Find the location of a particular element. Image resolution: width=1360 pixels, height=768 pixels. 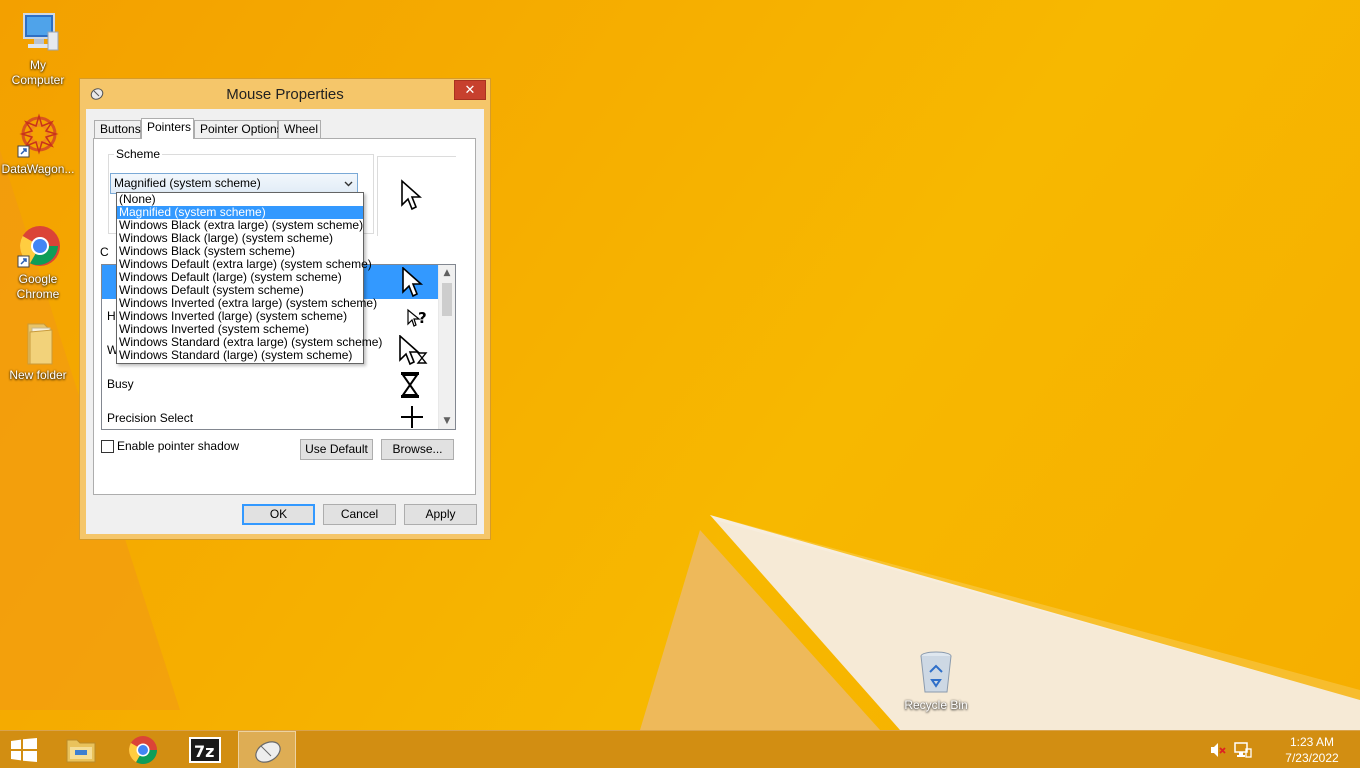

desktop-icon-my-computer: My Computer is located at coordinates (38, 48).